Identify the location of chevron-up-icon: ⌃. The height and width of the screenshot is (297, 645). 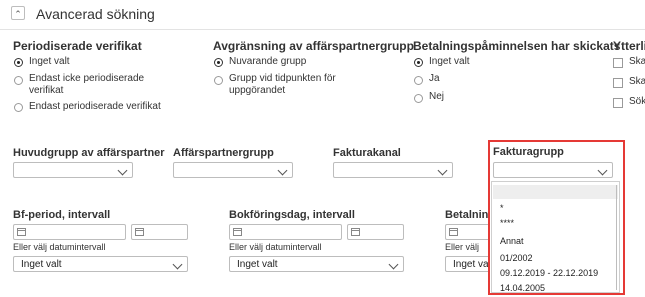
(18, 13).